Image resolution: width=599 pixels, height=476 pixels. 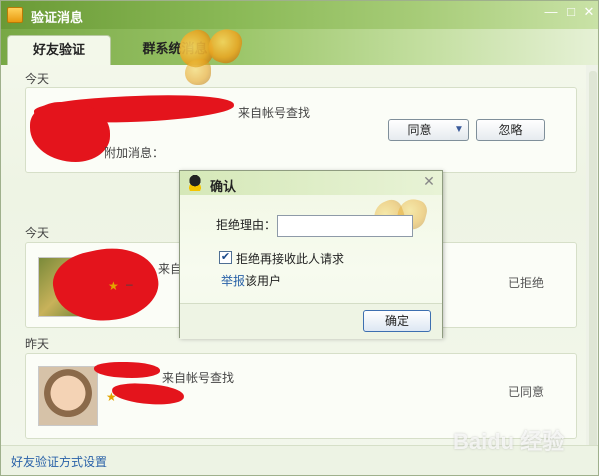 What do you see at coordinates (593, 261) in the screenshot?
I see `scrollbar-thumb` at bounding box center [593, 261].